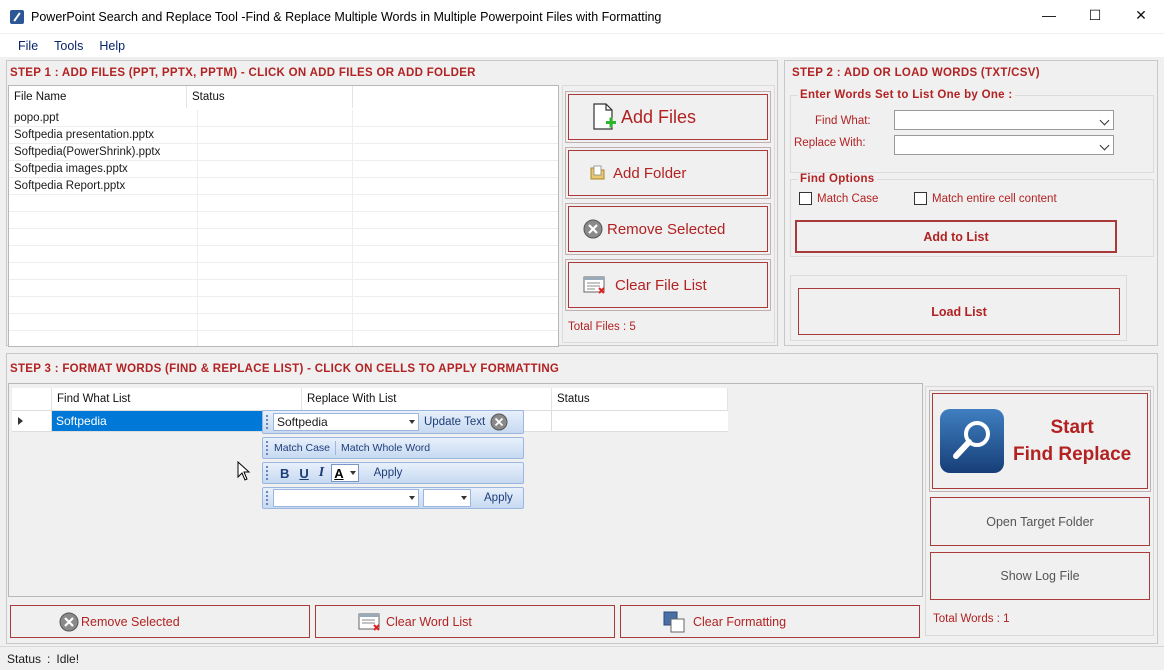  What do you see at coordinates (270, 97) in the screenshot?
I see `col-status: Status` at bounding box center [270, 97].